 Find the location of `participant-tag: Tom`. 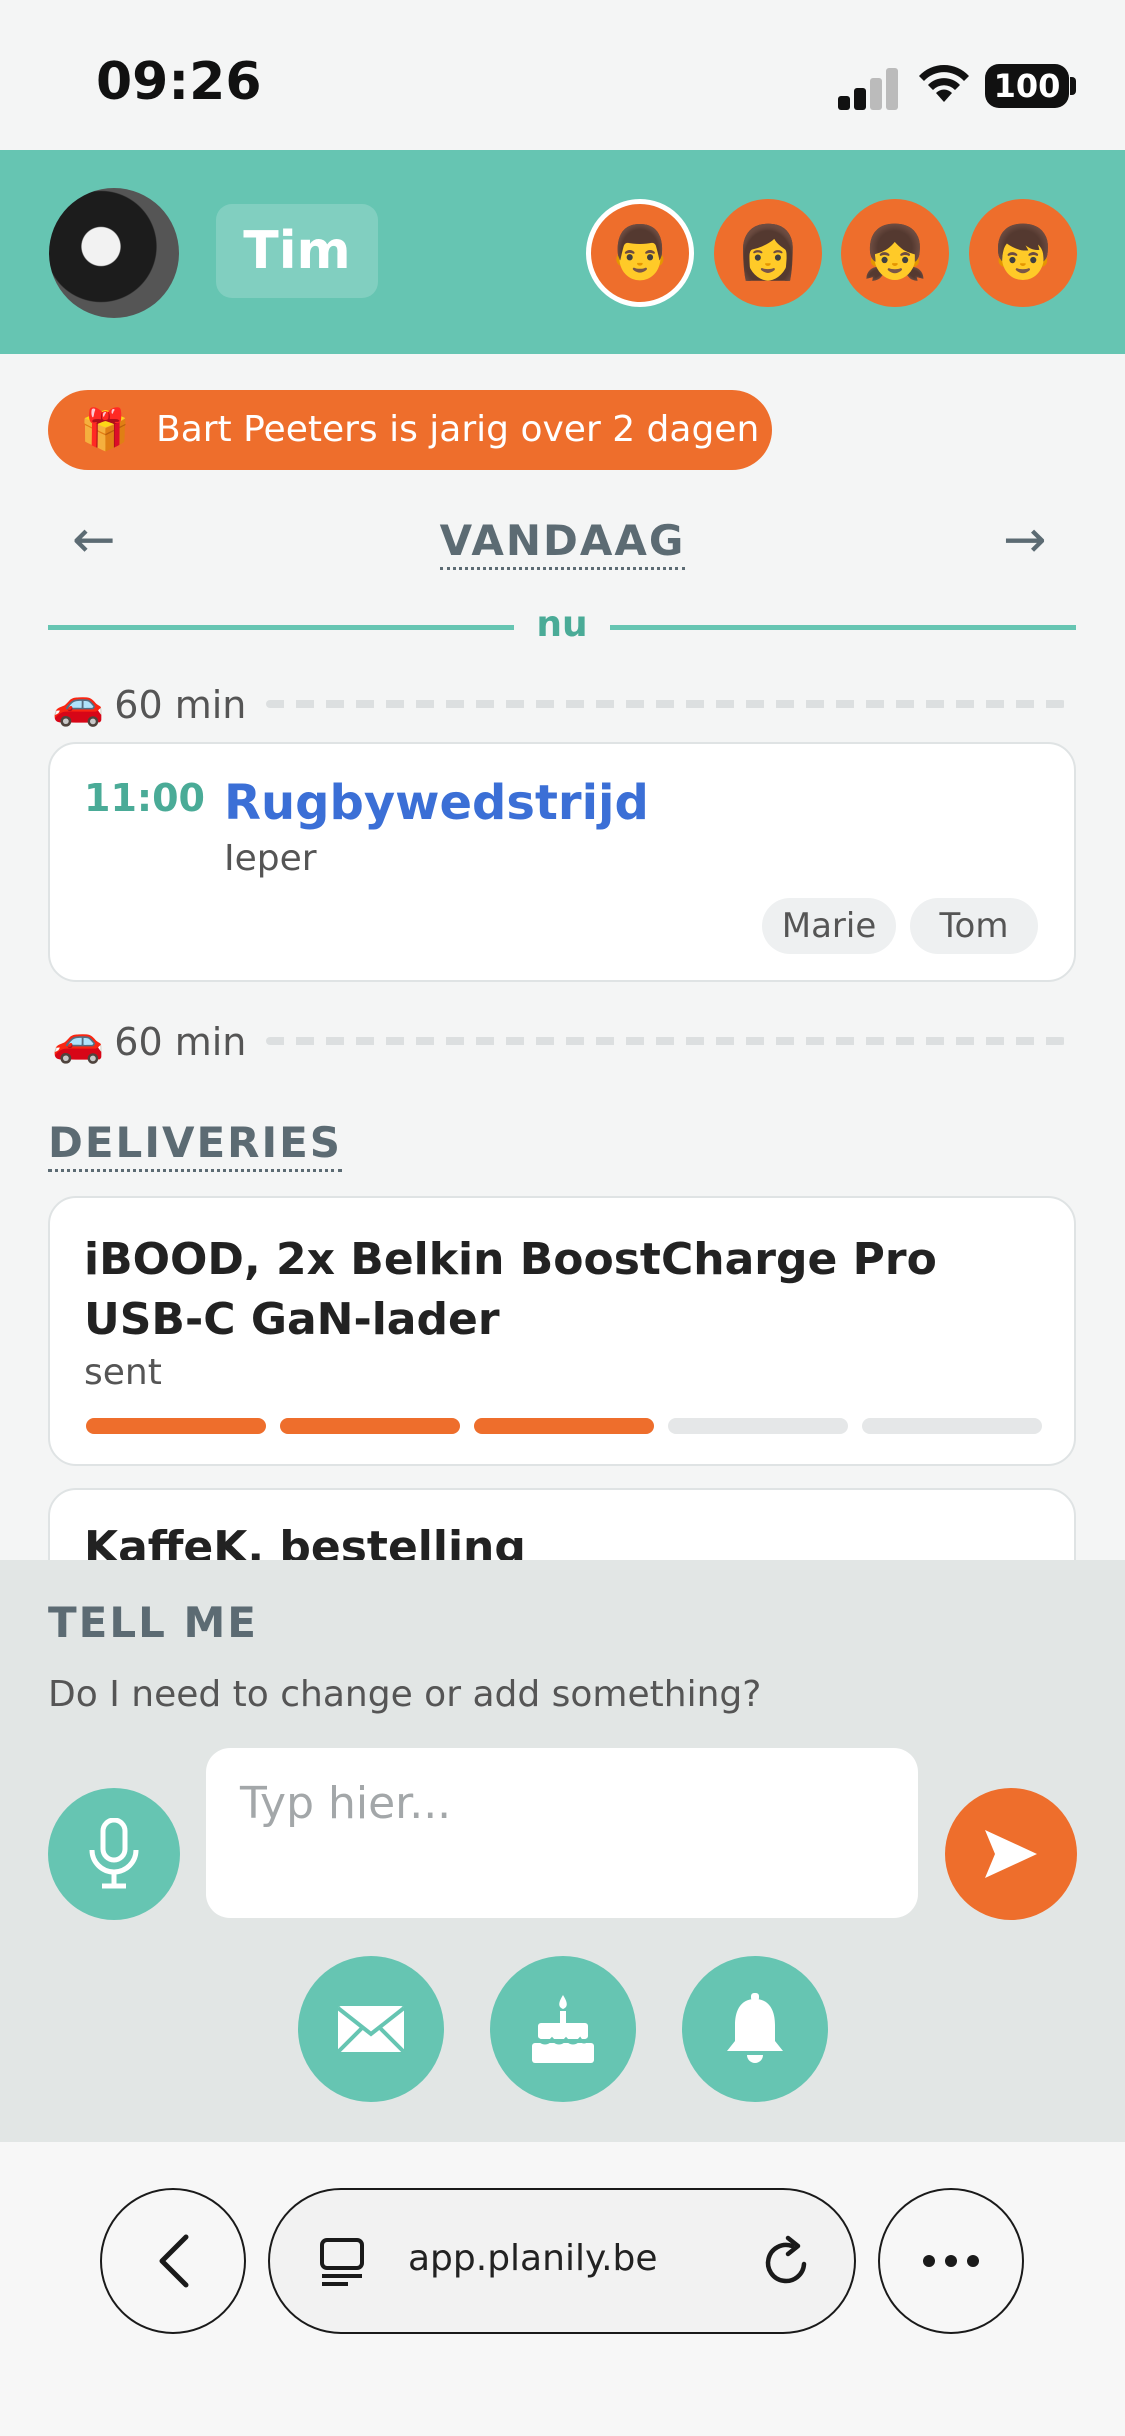

participant-tag: Tom is located at coordinates (974, 926).